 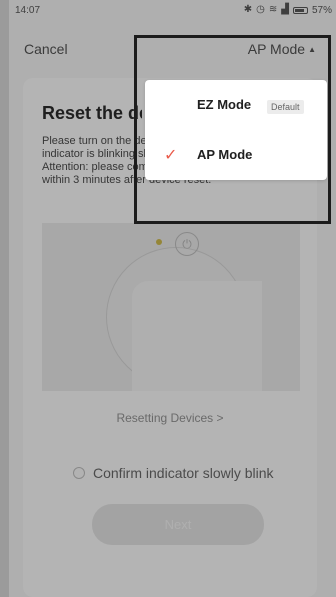 I want to click on mode-dropdown-menu: EZ Mode Default ✓ AP Mode, so click(x=236, y=130).